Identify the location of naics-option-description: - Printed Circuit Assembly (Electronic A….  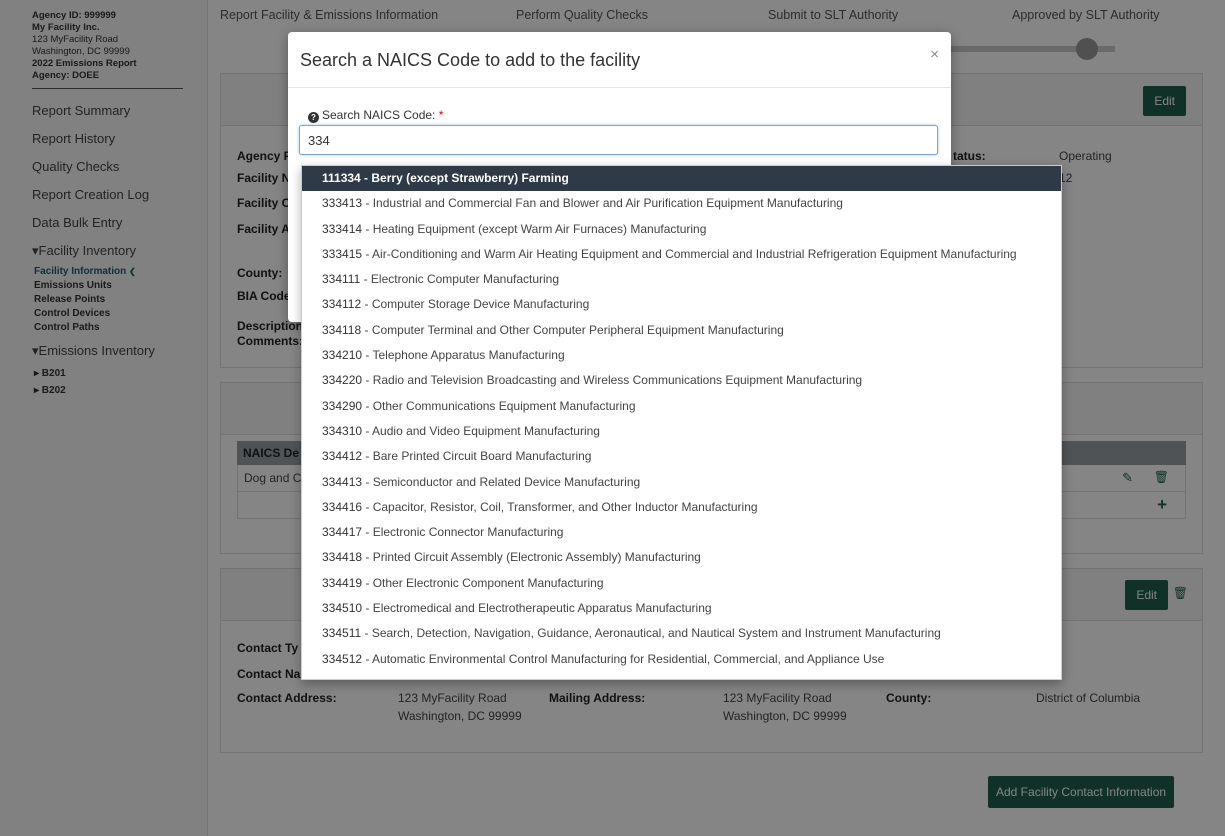
(531, 557).